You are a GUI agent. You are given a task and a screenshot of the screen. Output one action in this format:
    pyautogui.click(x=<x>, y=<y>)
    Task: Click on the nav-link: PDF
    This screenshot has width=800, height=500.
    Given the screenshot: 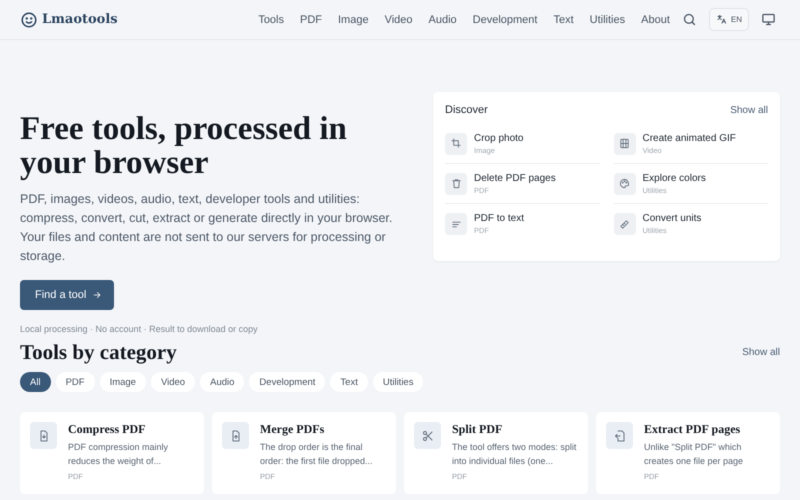 What is the action you would take?
    pyautogui.click(x=311, y=20)
    